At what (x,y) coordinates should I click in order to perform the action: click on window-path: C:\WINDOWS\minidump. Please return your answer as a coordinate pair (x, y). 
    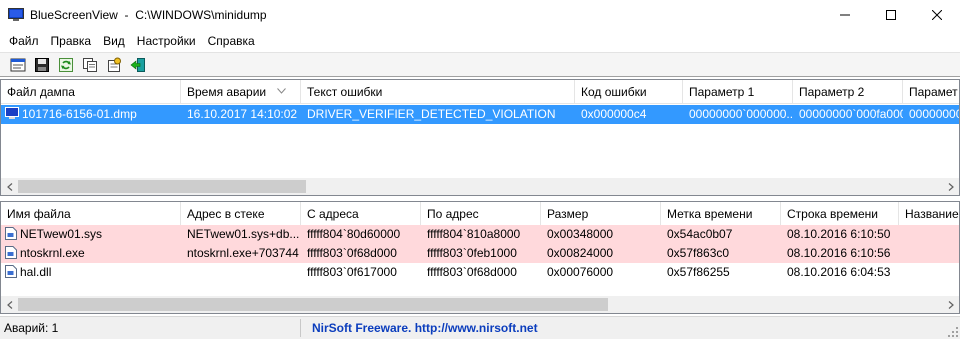
    Looking at the image, I should click on (201, 15).